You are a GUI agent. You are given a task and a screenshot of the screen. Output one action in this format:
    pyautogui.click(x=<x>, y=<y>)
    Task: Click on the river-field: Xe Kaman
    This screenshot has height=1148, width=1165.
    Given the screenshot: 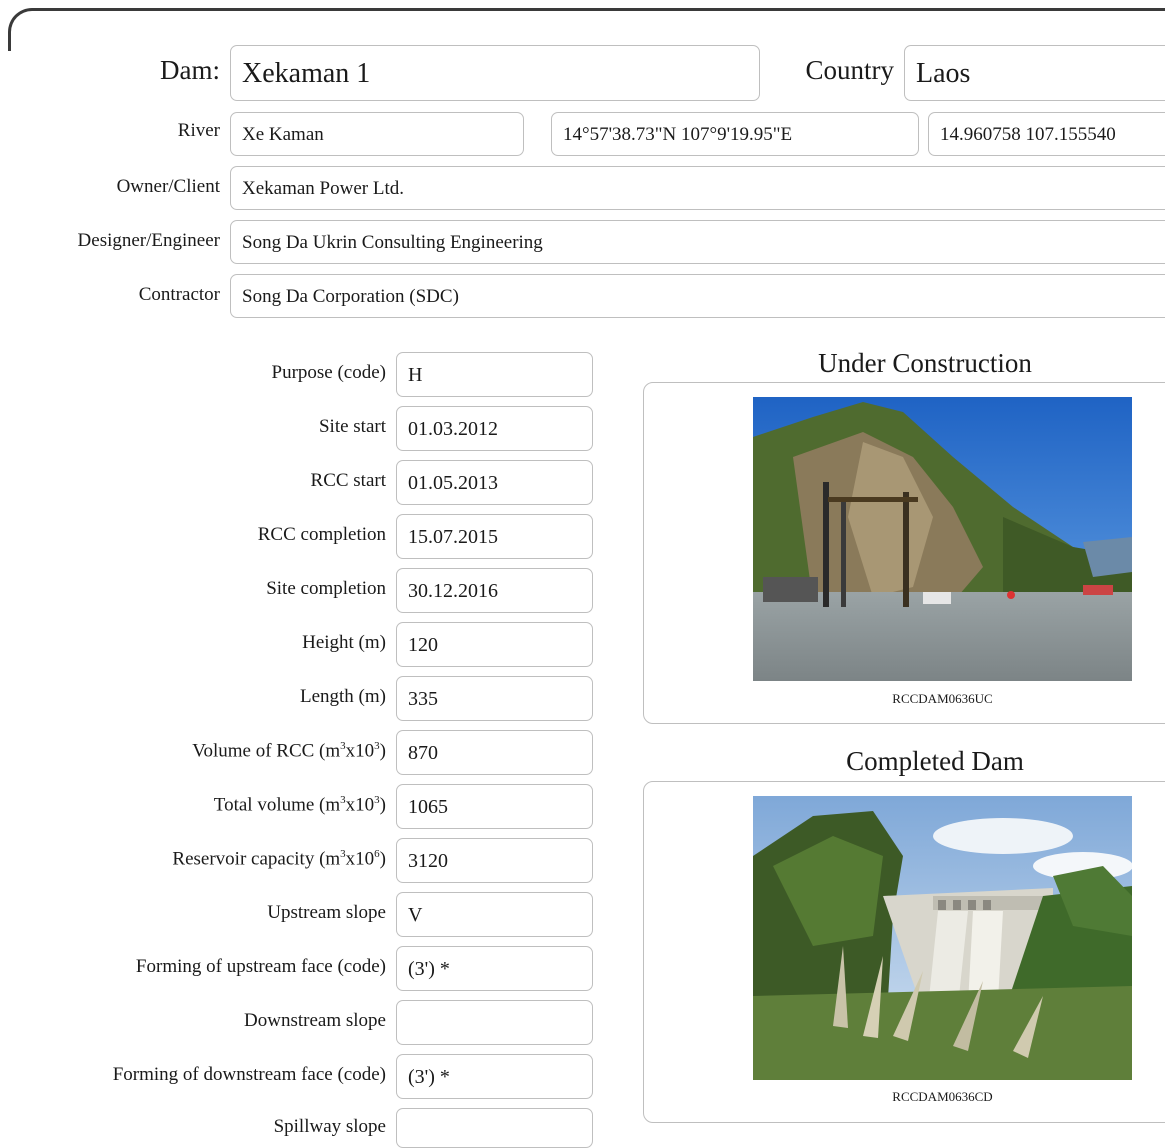 What is the action you would take?
    pyautogui.click(x=377, y=134)
    